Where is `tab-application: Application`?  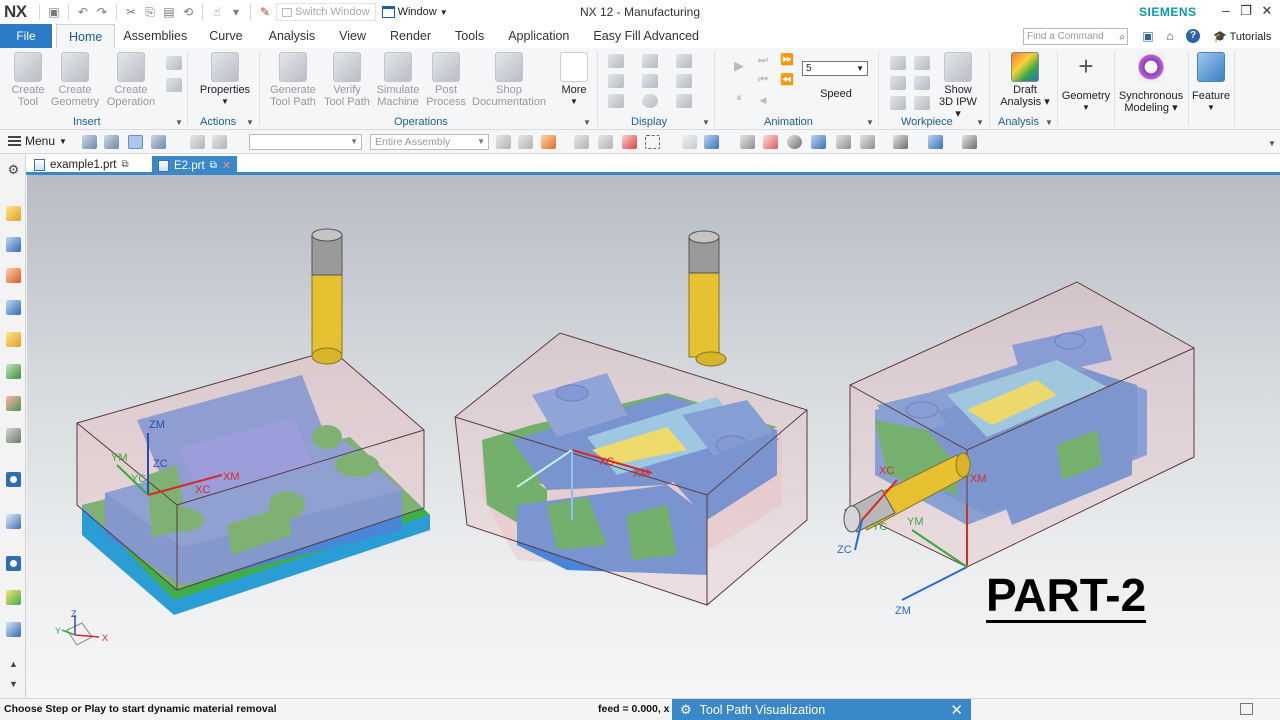 tab-application: Application is located at coordinates (538, 36).